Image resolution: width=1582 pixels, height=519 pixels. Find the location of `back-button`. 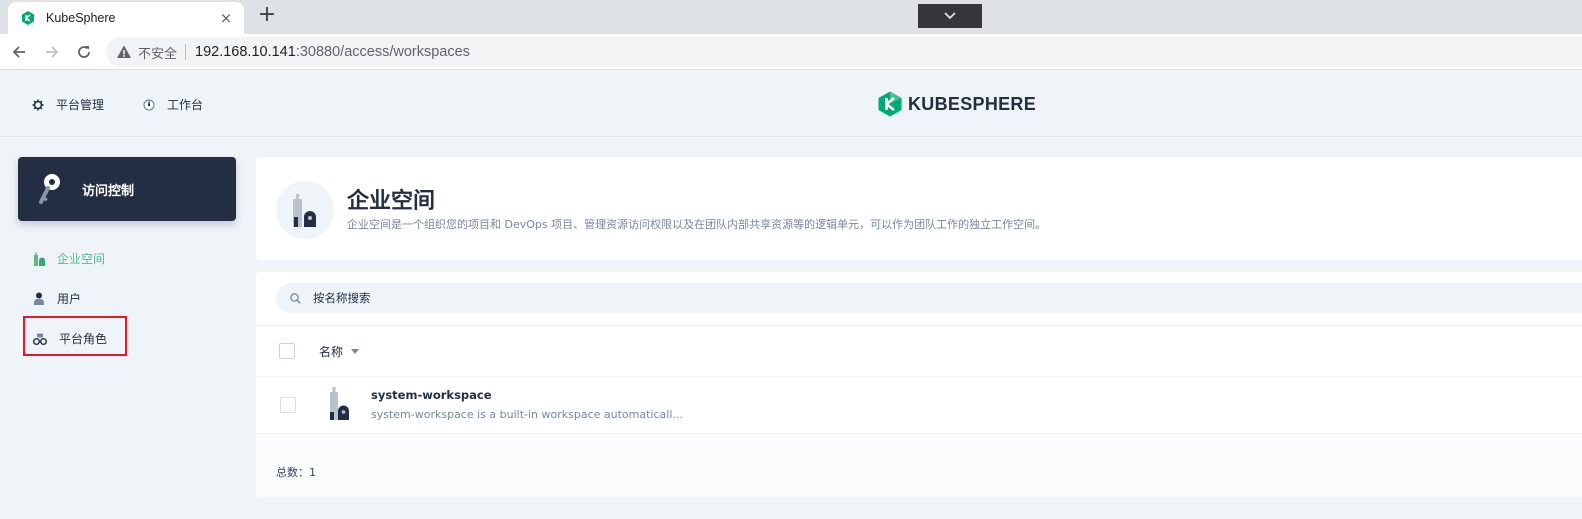

back-button is located at coordinates (19, 52).